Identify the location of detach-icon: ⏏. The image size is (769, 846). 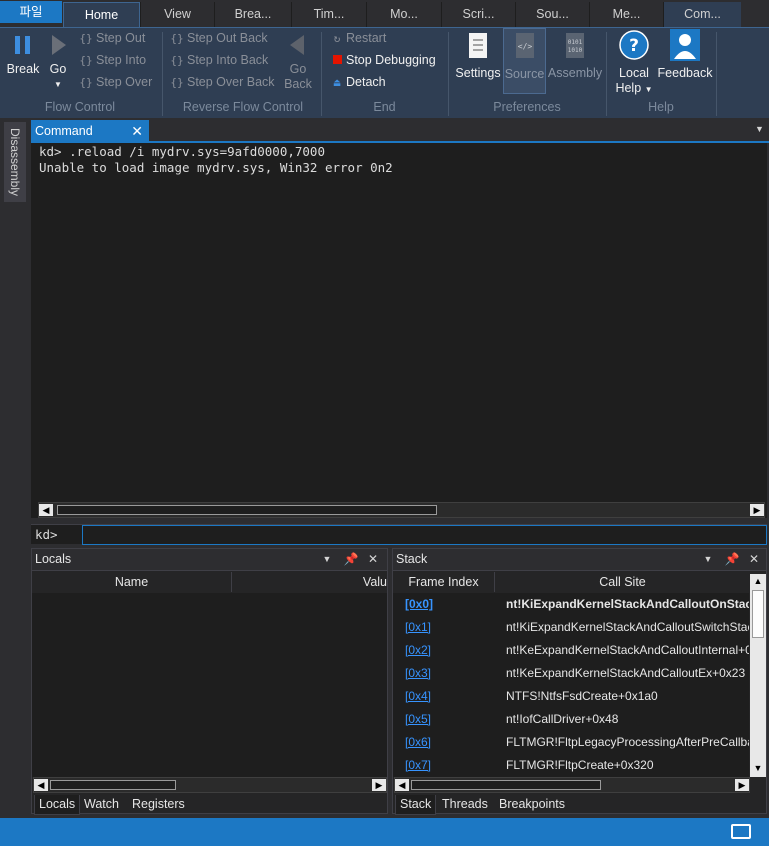
(337, 82).